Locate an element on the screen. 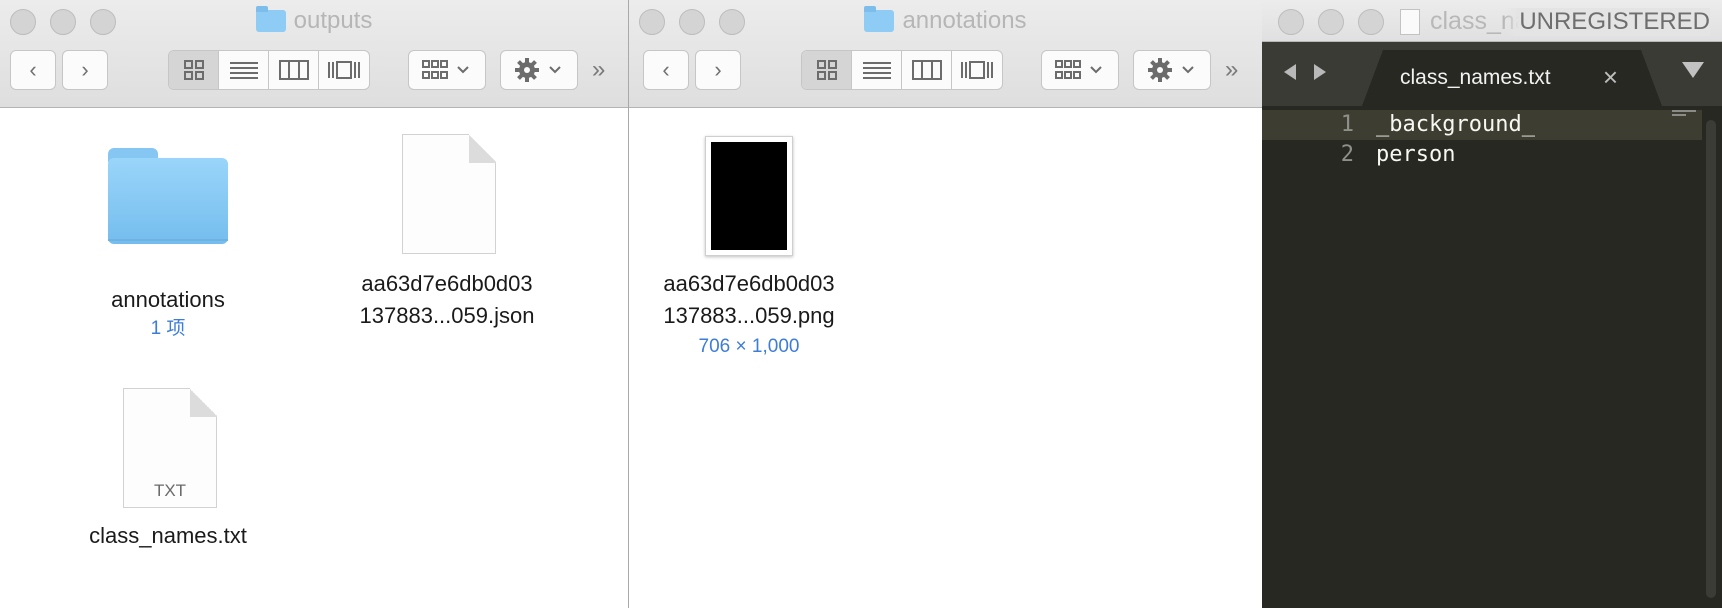  item-count: 1 项 is located at coordinates (168, 328).